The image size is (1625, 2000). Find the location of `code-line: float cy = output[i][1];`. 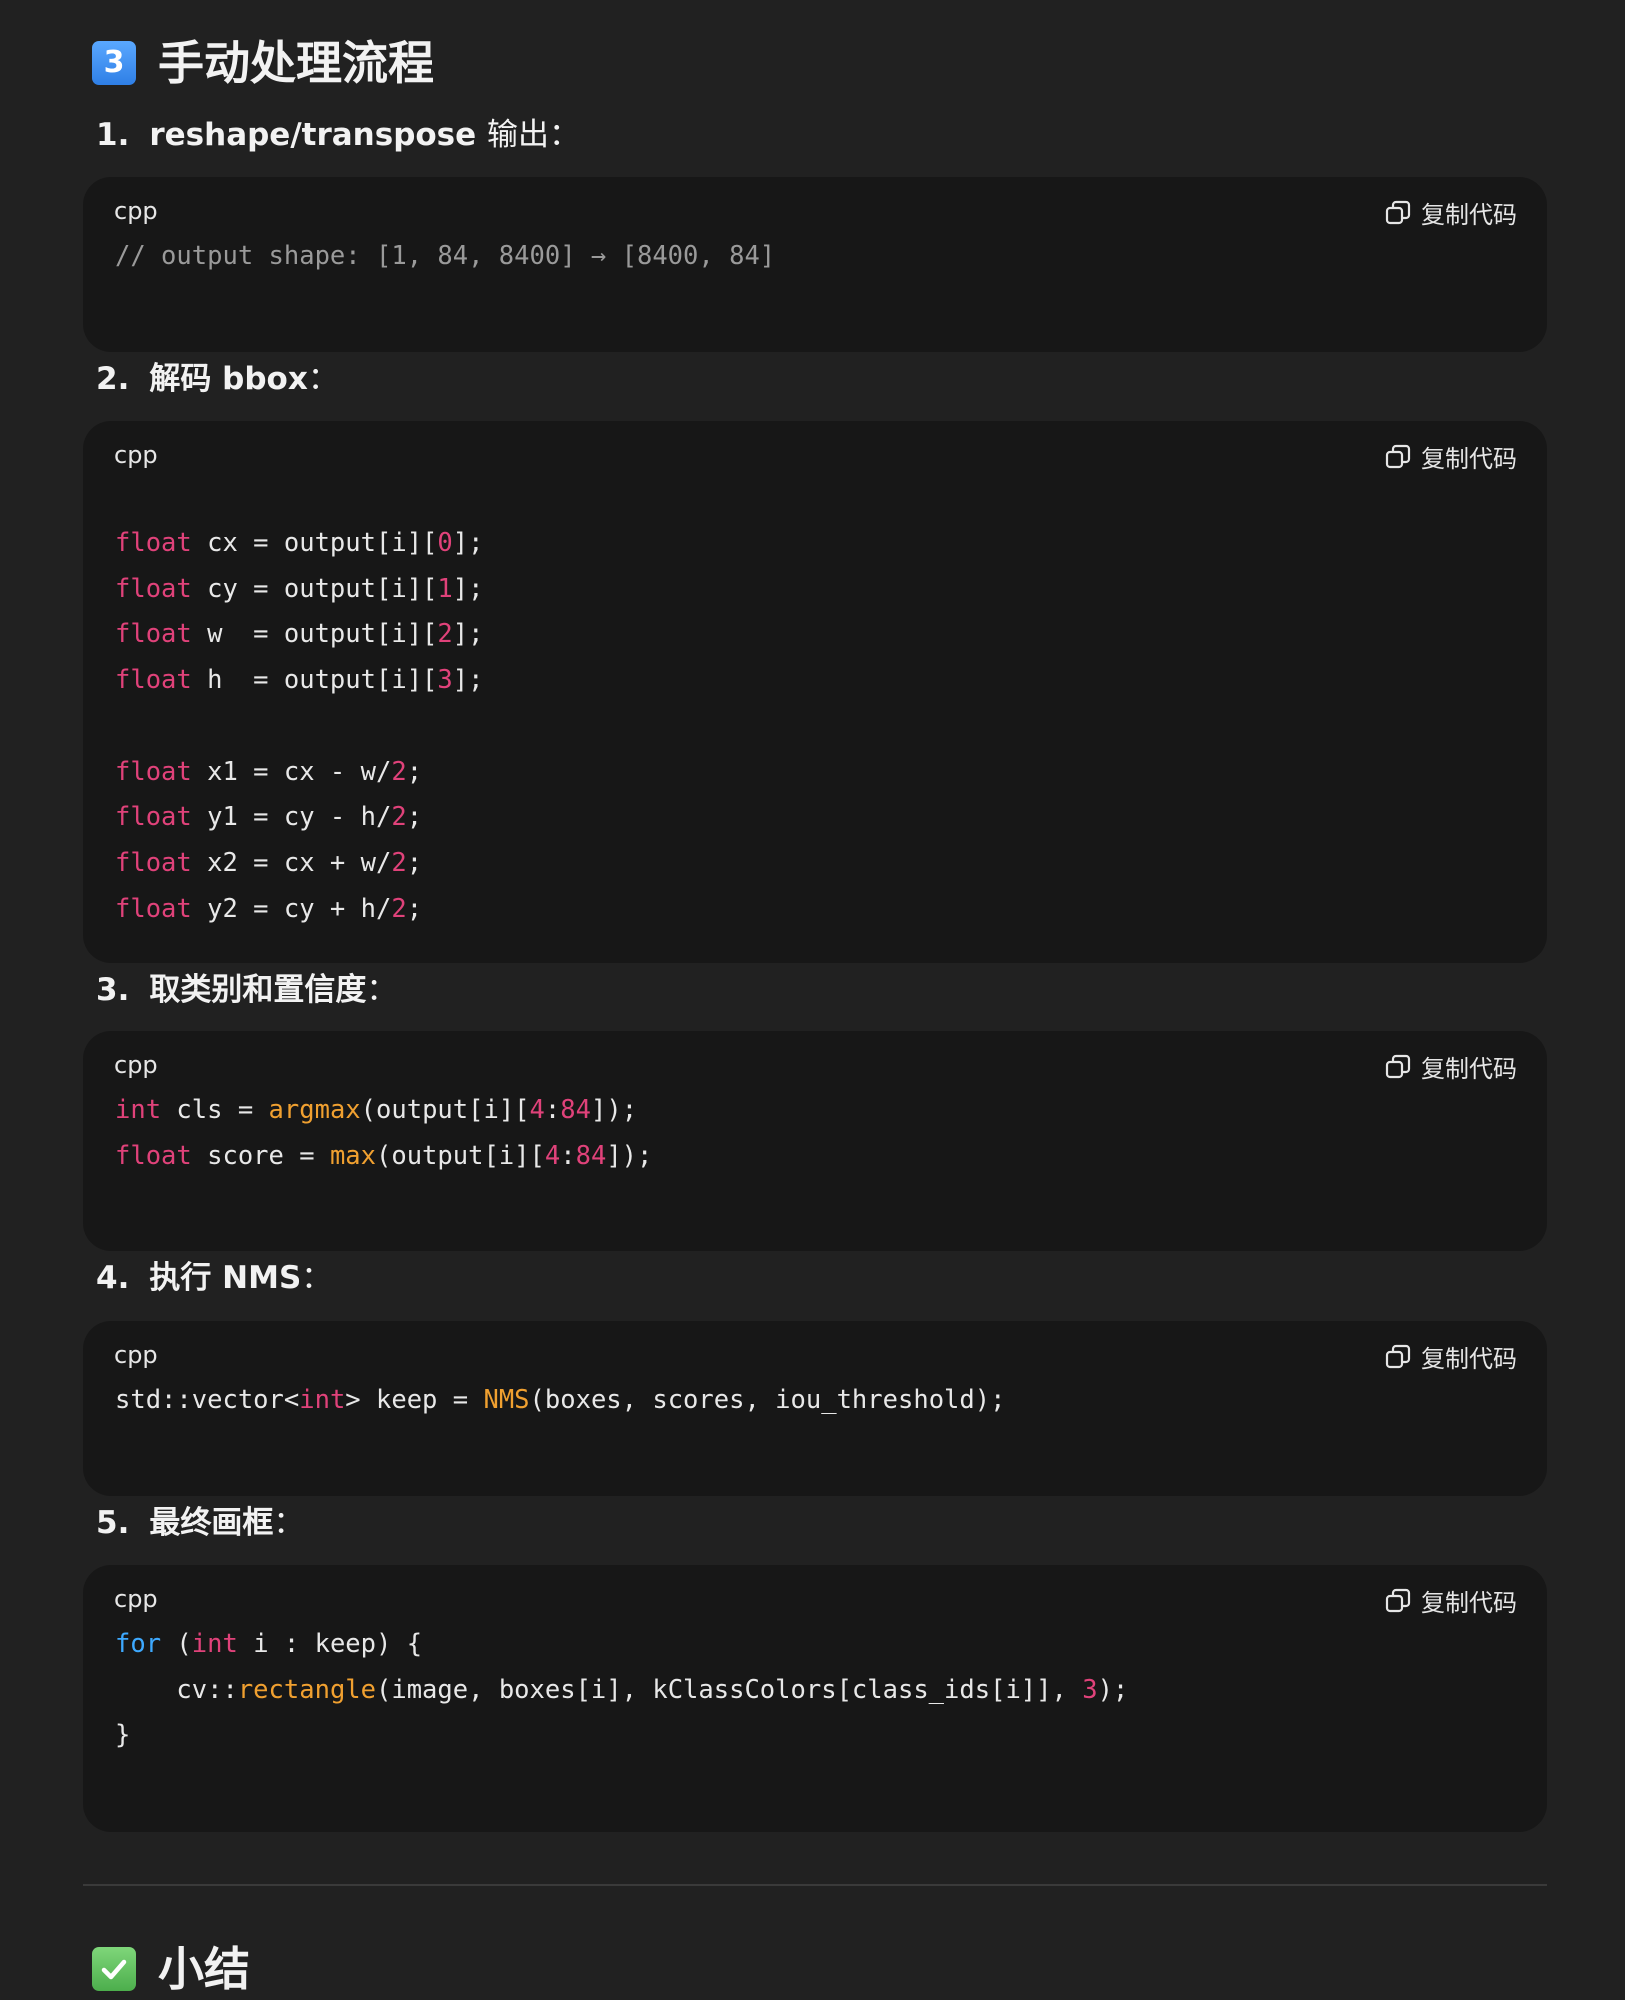

code-line: float cy = output[i][1]; is located at coordinates (299, 588).